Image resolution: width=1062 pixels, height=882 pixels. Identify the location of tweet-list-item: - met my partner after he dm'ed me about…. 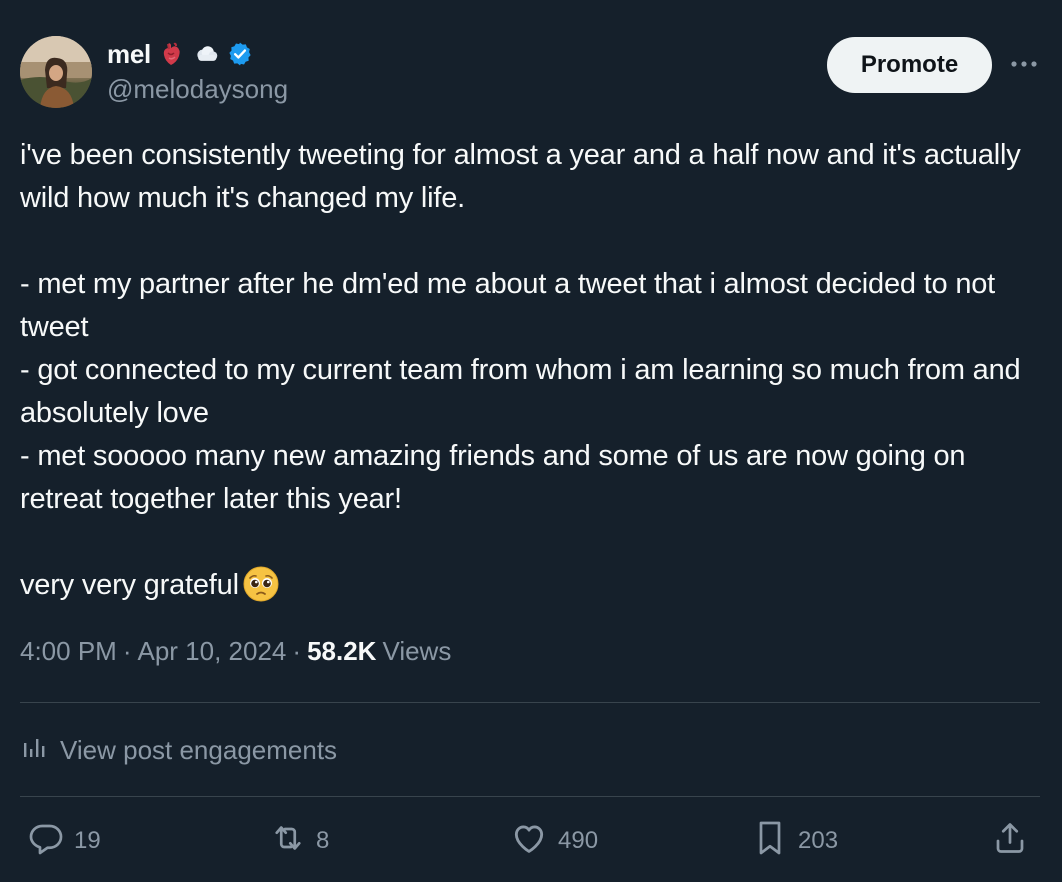
(508, 305).